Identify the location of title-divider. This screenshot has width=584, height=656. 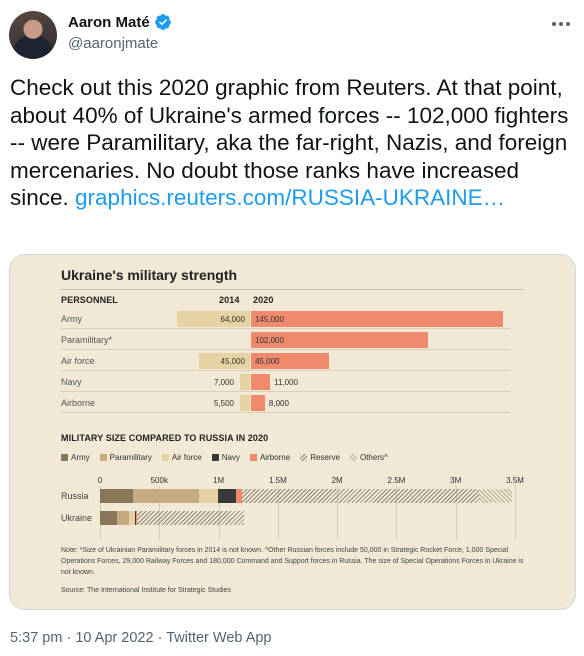
(292, 289).